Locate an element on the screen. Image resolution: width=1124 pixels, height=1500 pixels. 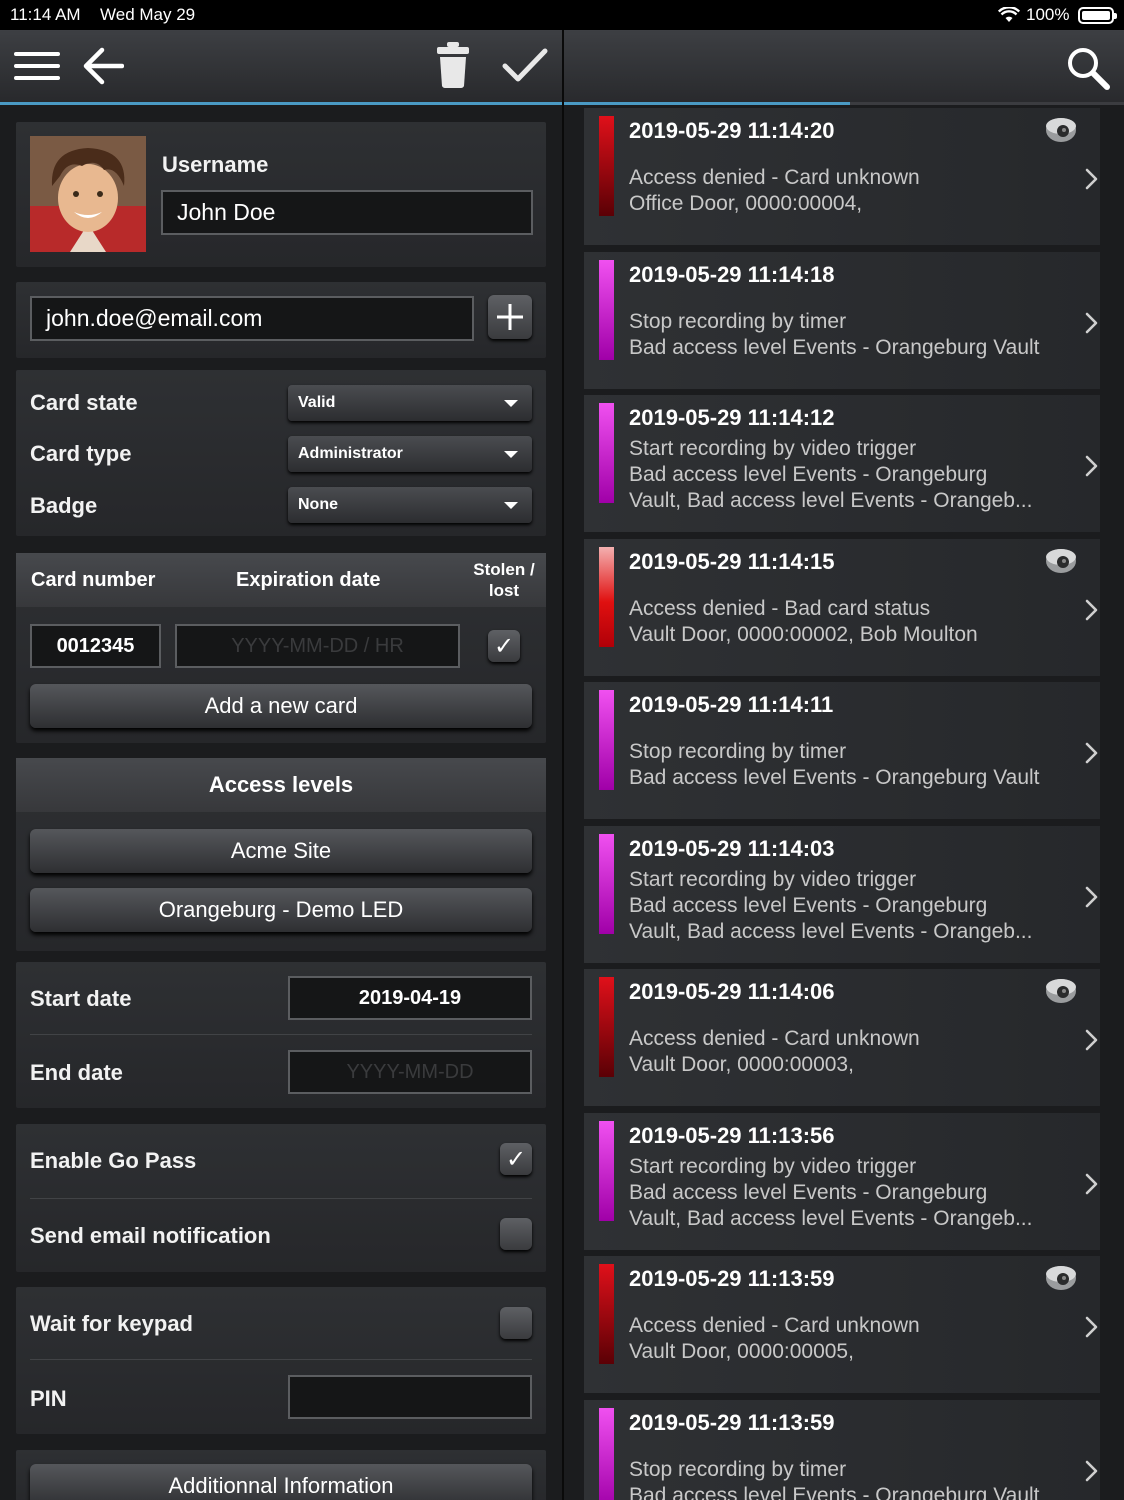
add-card-button: Add a new card is located at coordinates (281, 706).